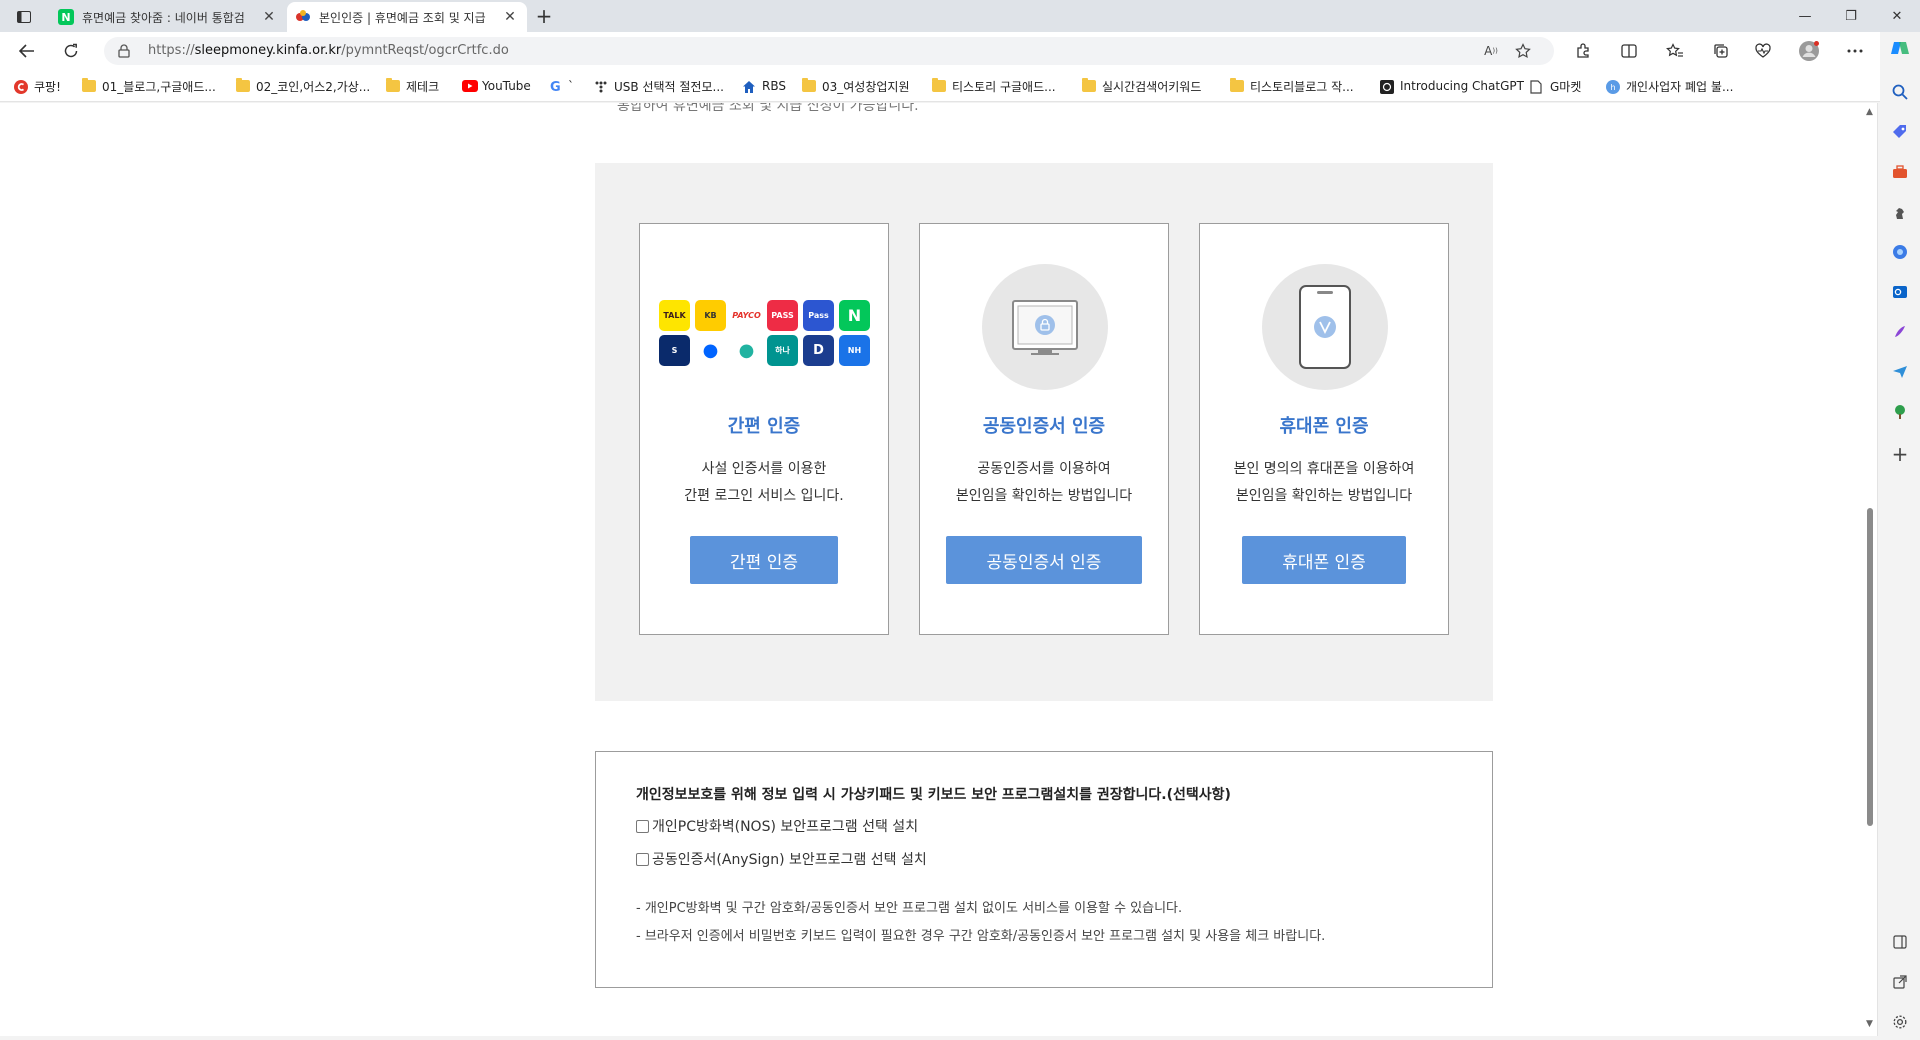 Image resolution: width=1920 pixels, height=1040 pixels. Describe the element at coordinates (1141, 86) in the screenshot. I see `bookmark-folder-keywords: 실시간검색어키워드` at that location.